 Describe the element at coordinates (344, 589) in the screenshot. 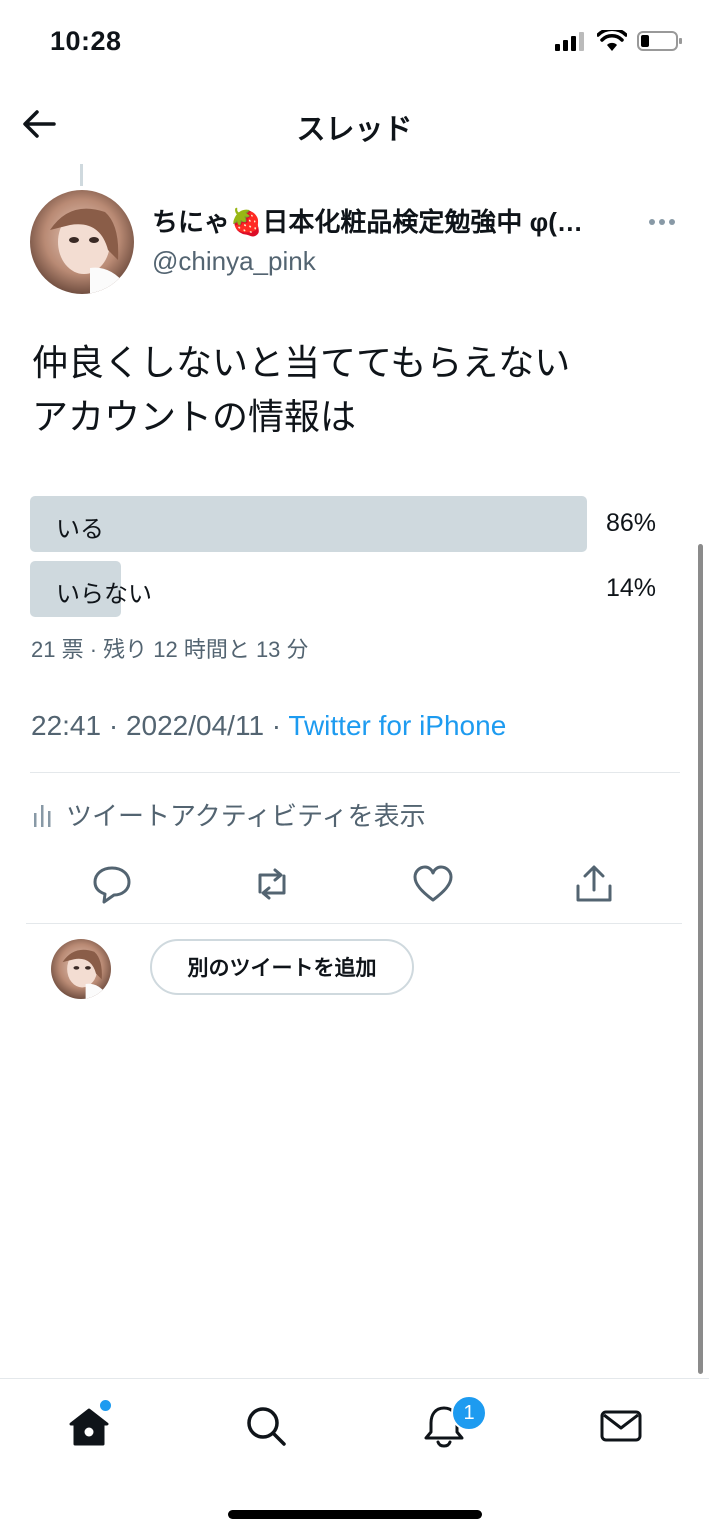

I see `poll-option: いらない 14%` at that location.